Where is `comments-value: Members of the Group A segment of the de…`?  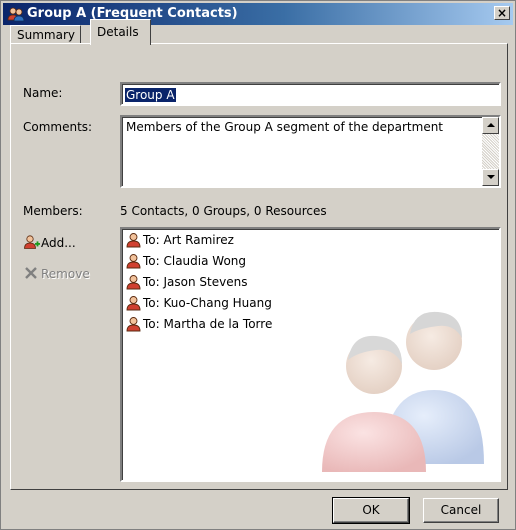 comments-value: Members of the Group A segment of the de… is located at coordinates (285, 127).